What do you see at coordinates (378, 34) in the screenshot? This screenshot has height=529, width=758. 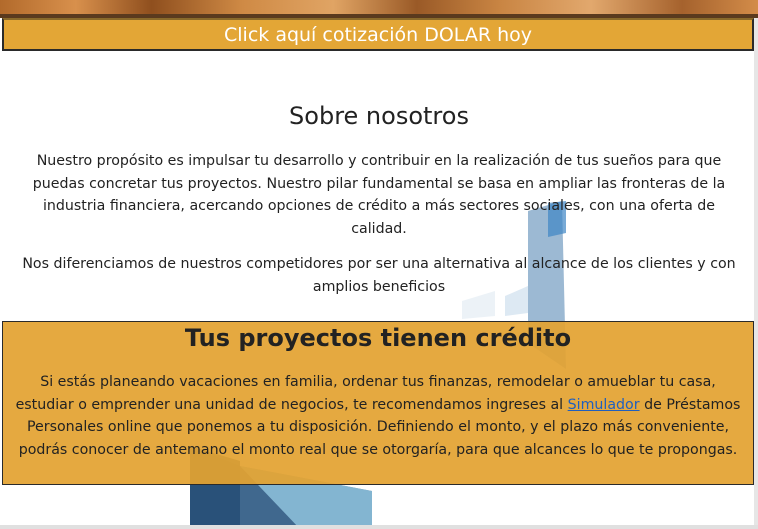 I see `dolar-quote-link: Click aquí cotización DOLAR hoy` at bounding box center [378, 34].